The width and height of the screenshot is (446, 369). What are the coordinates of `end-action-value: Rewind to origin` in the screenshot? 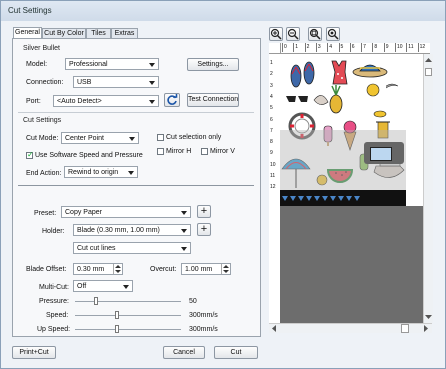 It's located at (93, 172).